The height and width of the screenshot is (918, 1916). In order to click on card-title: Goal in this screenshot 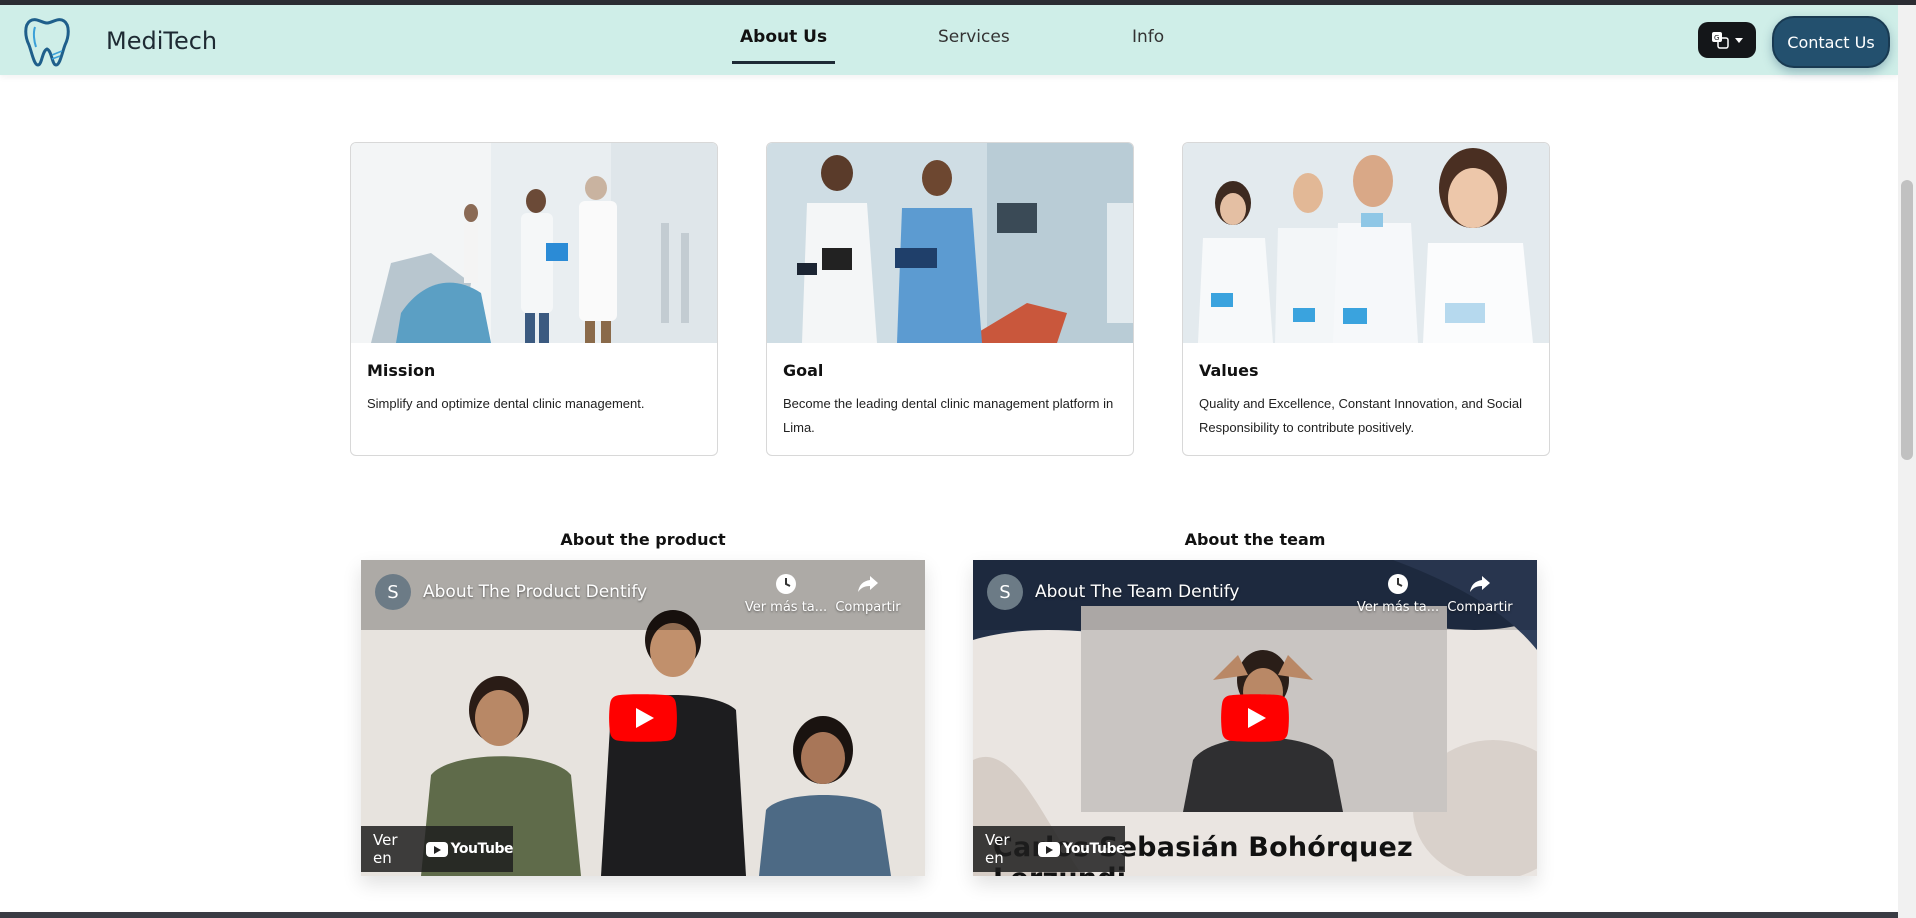, I will do `click(803, 370)`.